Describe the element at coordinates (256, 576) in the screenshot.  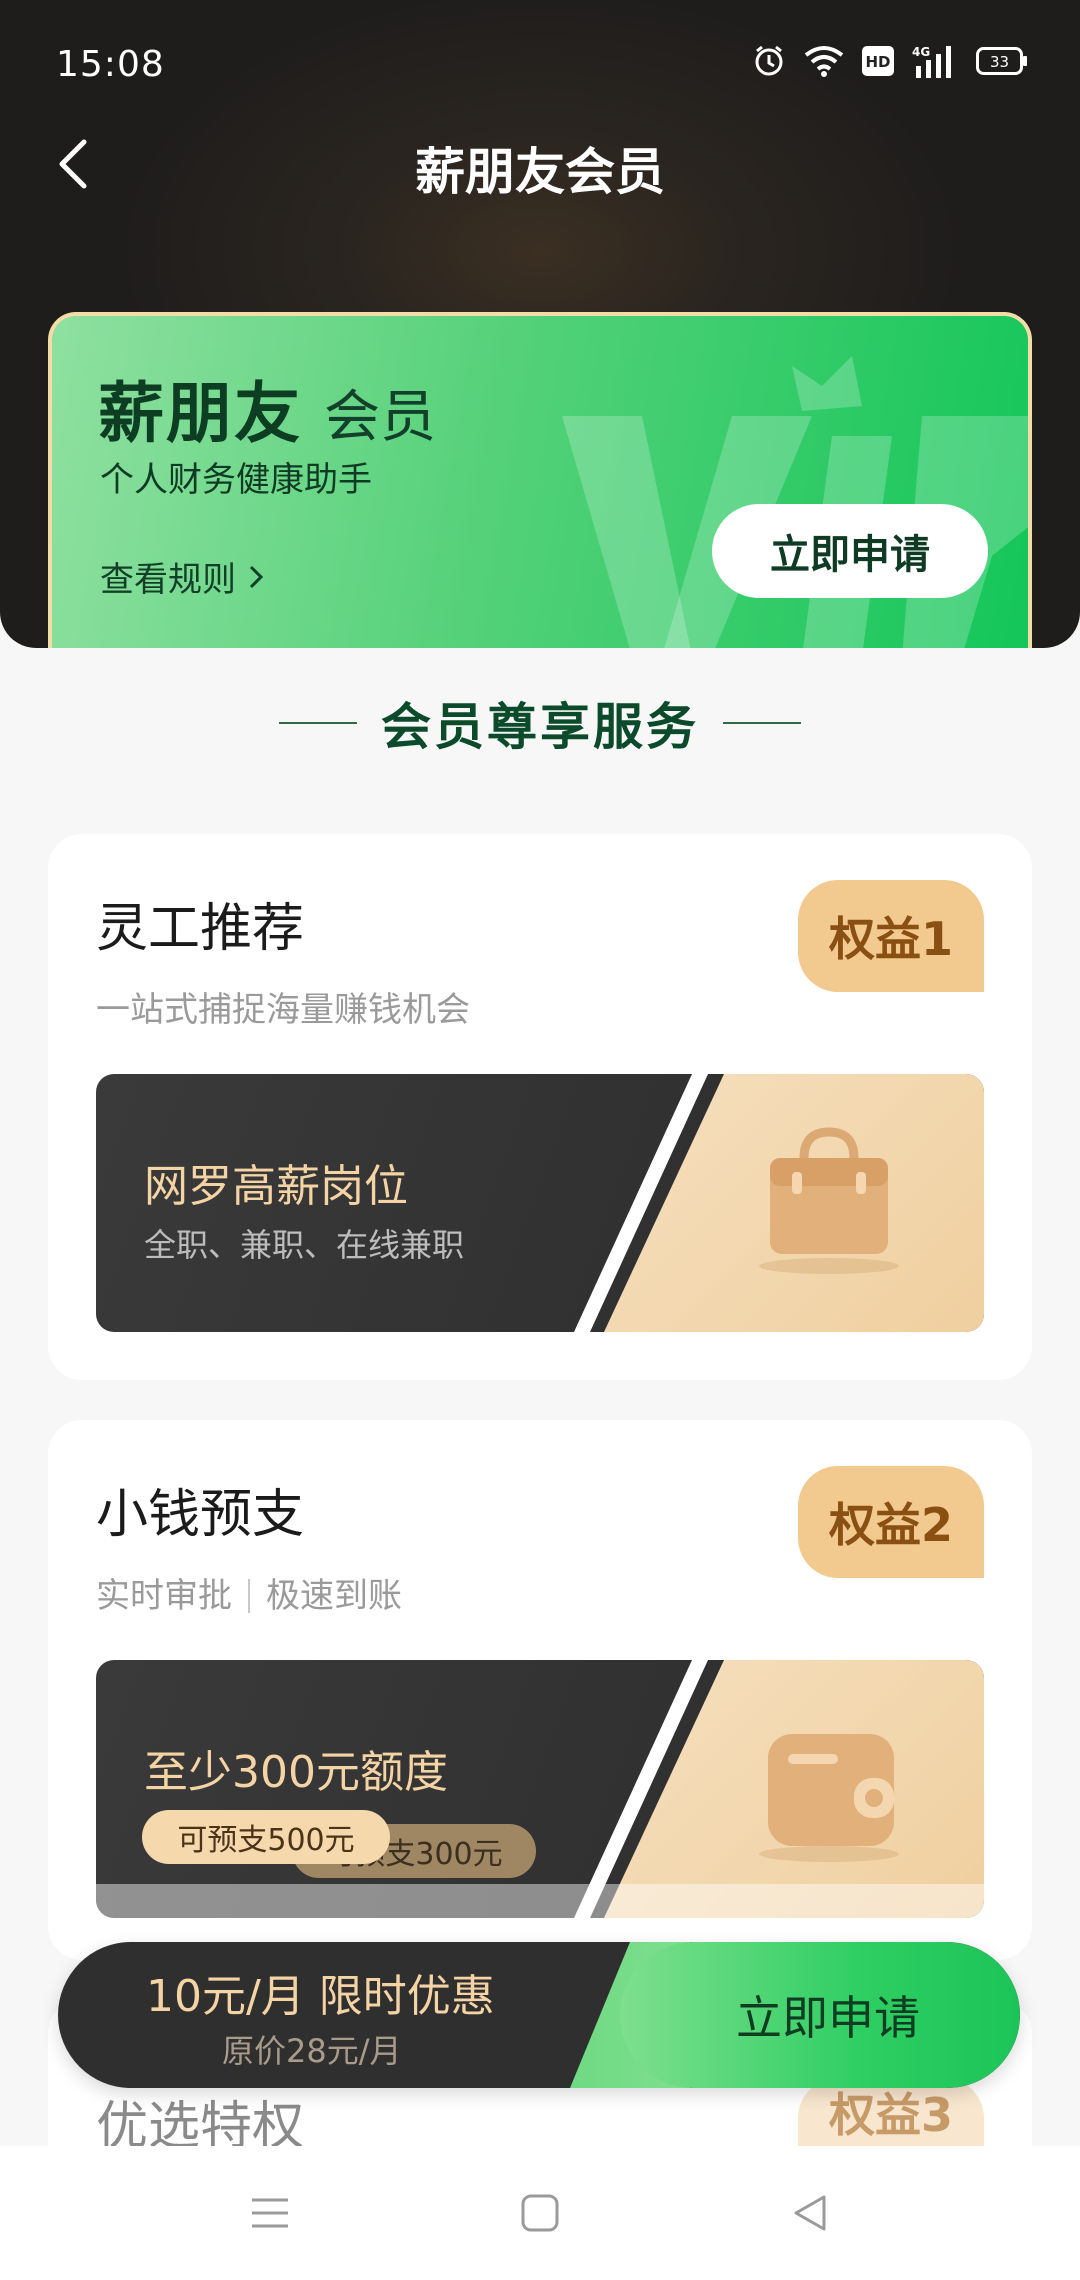
I see `chevron-right-icon` at that location.